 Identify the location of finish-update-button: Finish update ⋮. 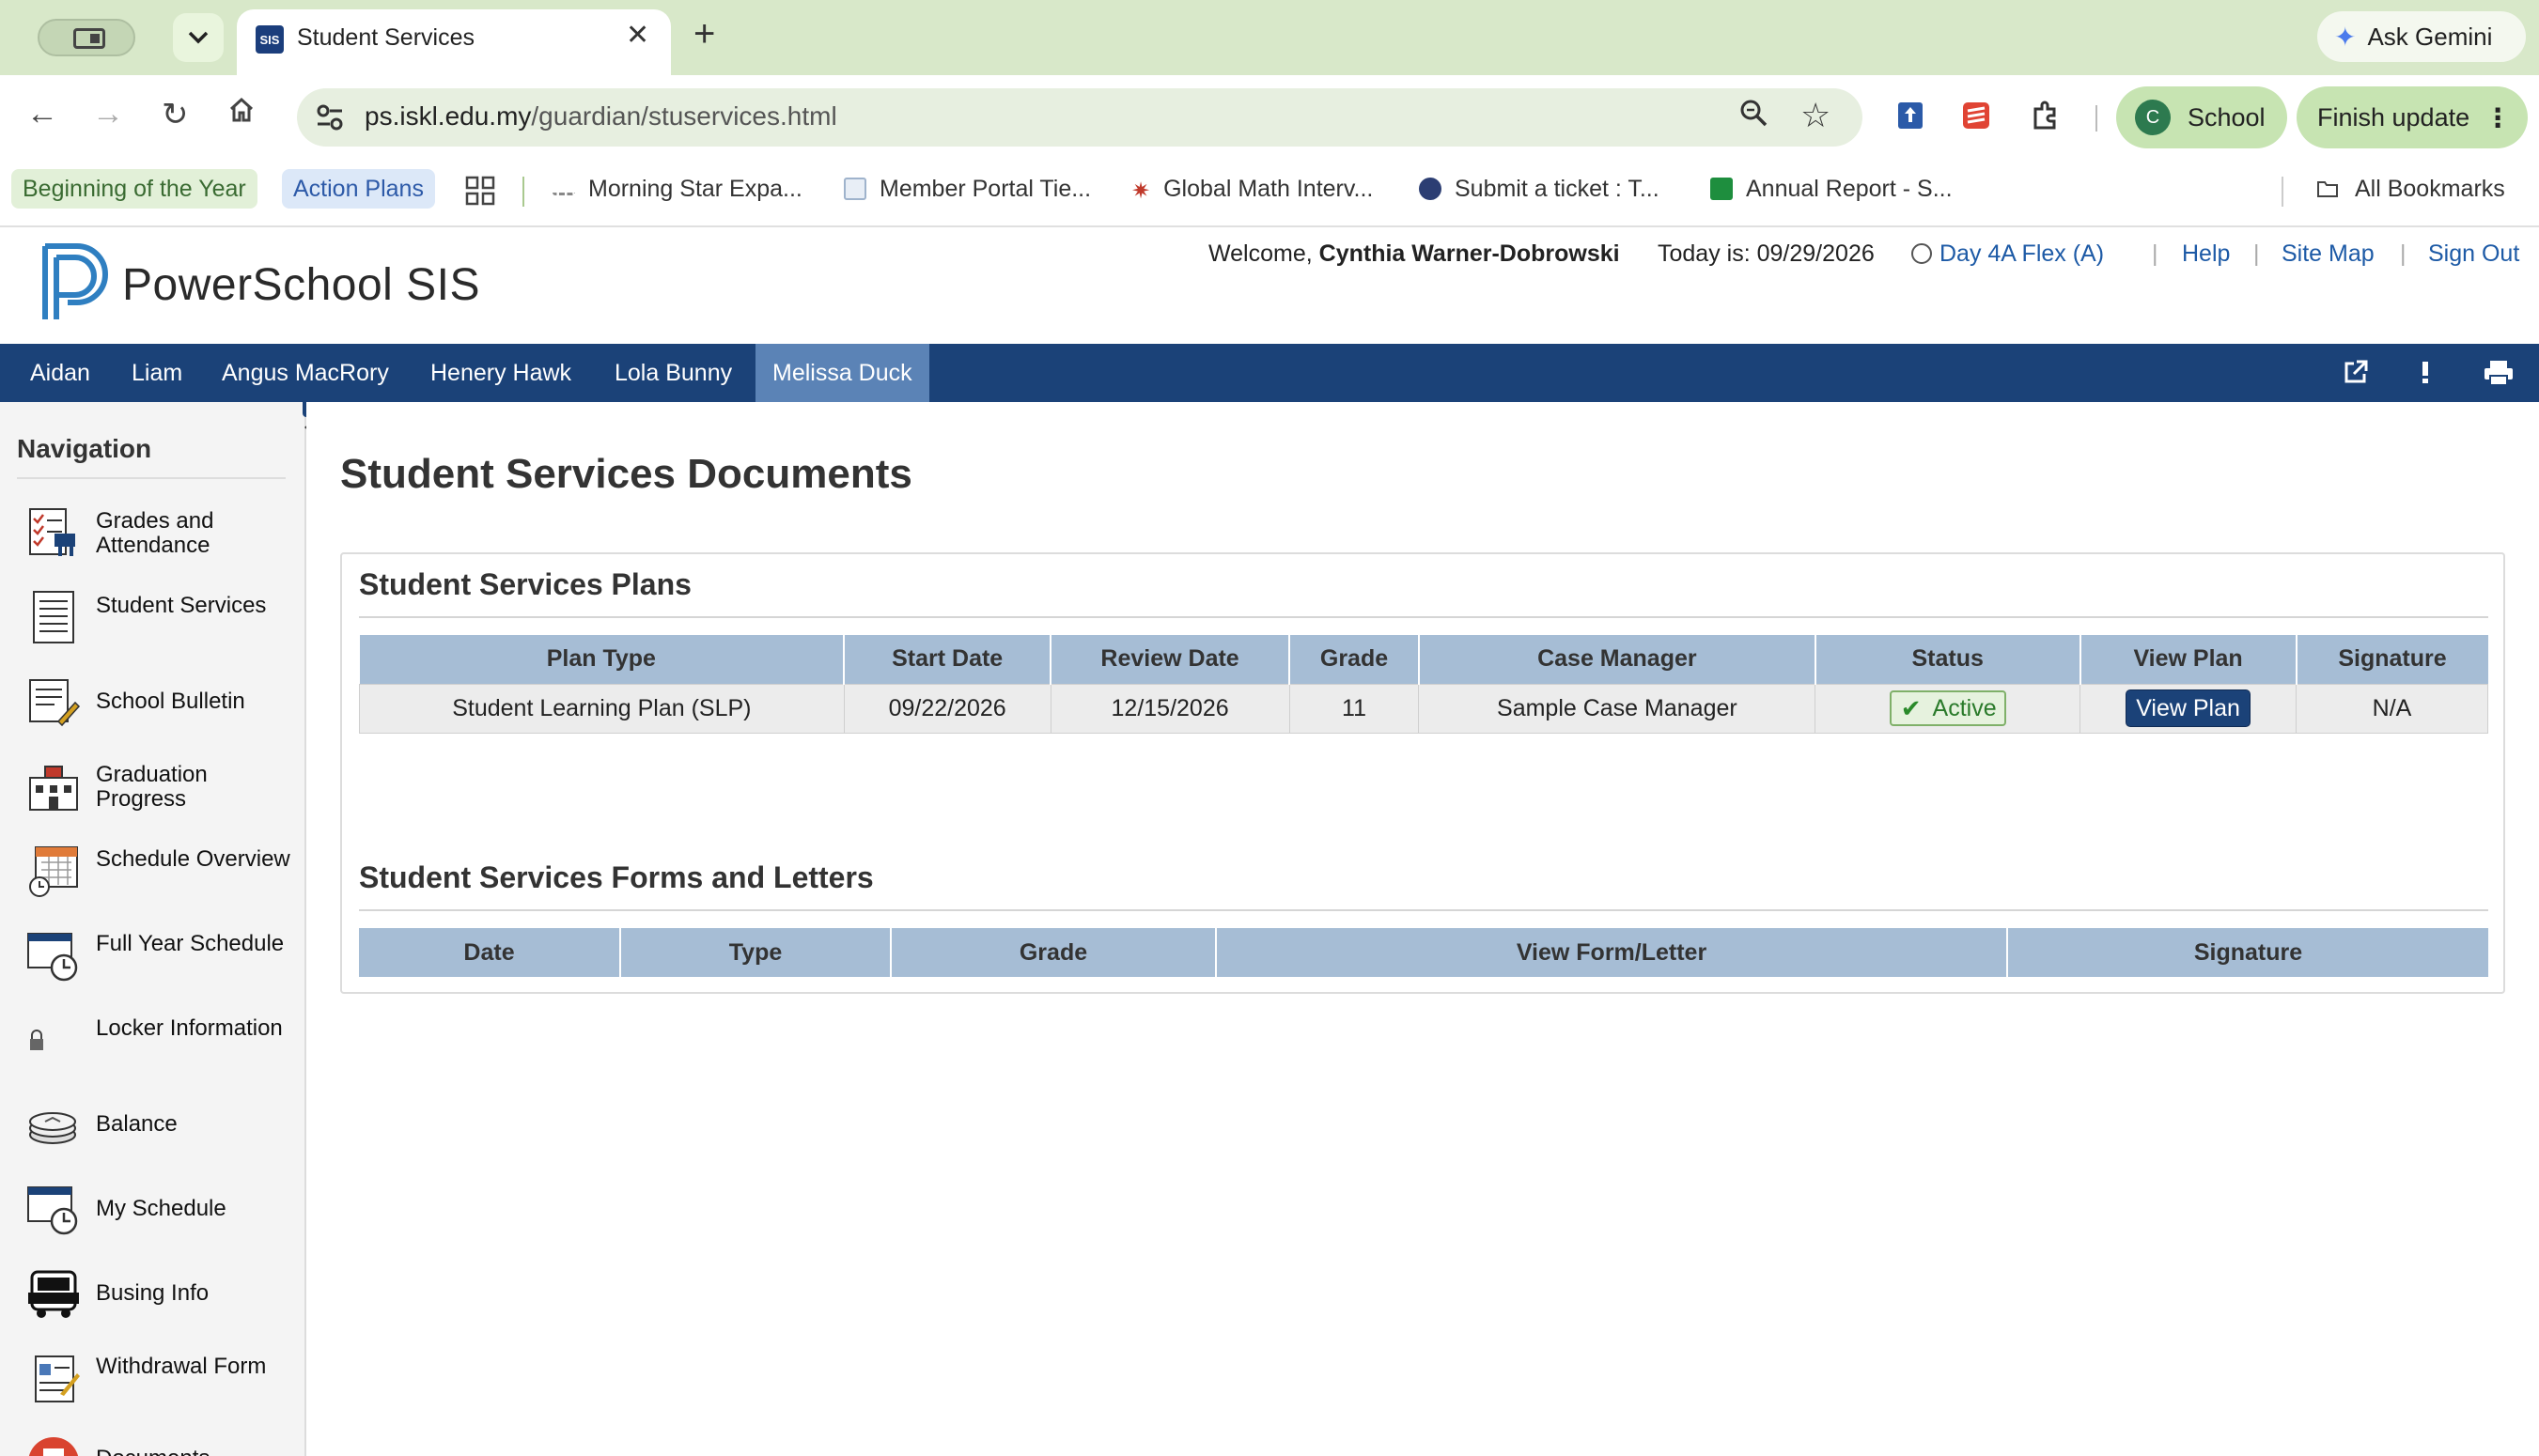
(2413, 117).